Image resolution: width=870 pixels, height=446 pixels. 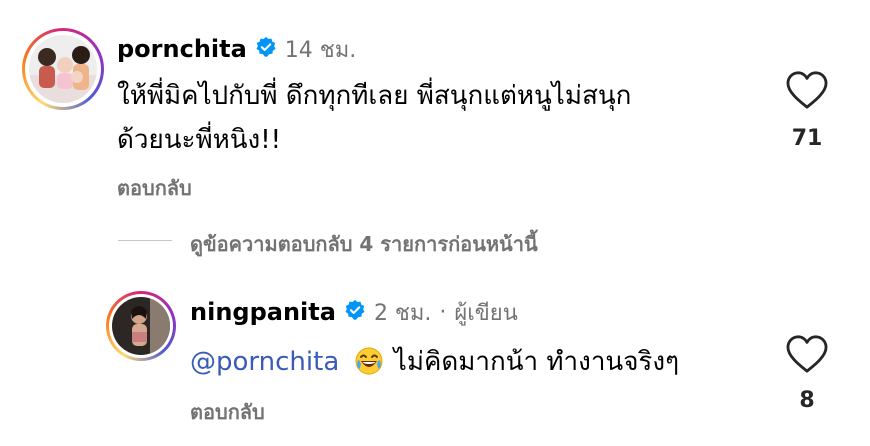 What do you see at coordinates (182, 49) in the screenshot?
I see `username: pornchita` at bounding box center [182, 49].